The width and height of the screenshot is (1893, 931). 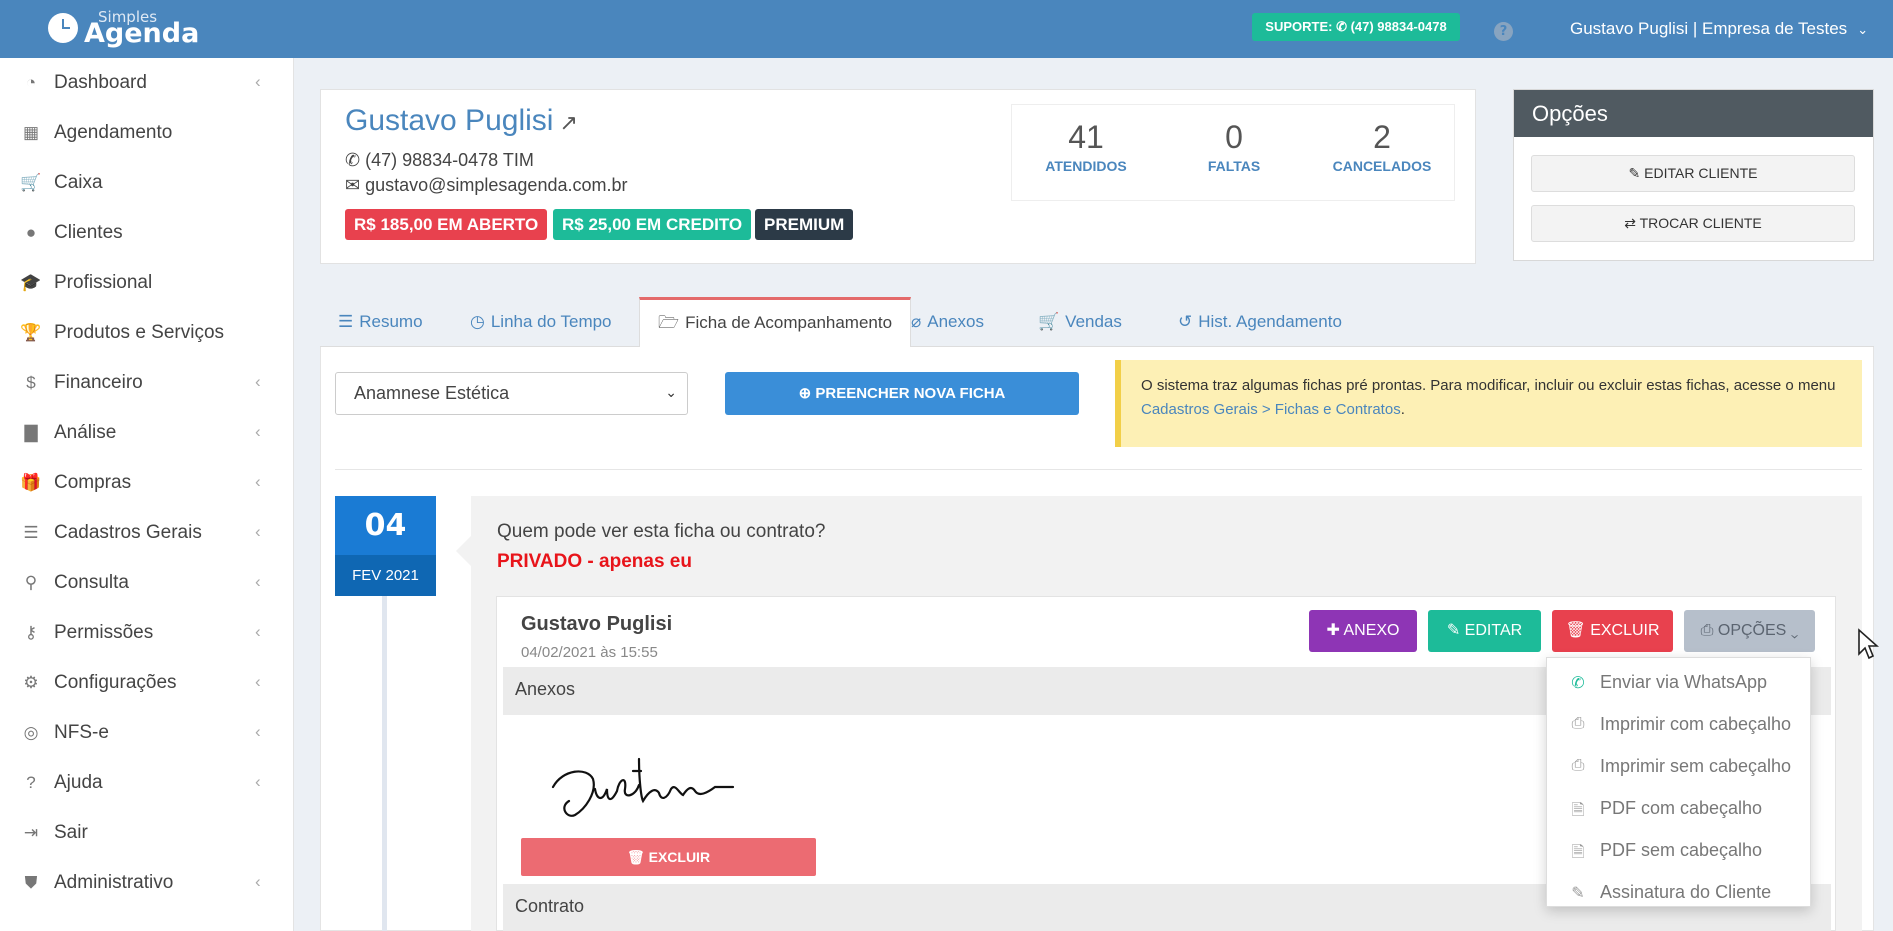 I want to click on support-badge: SUPORTE: ✆ (47) 98834-0478, so click(x=1356, y=27).